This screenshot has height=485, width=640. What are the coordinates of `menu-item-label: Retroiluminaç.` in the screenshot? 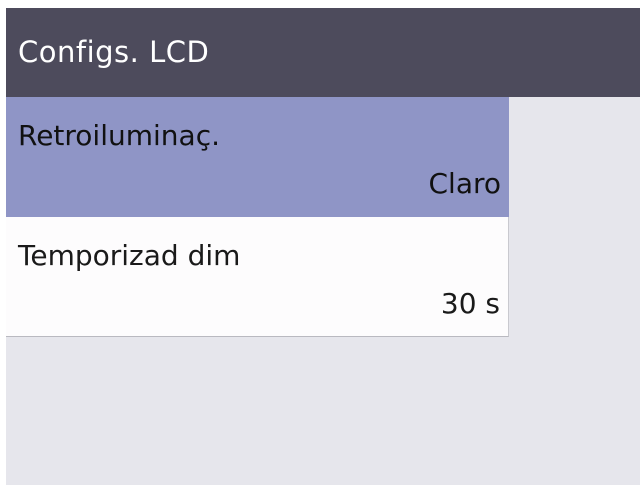 It's located at (119, 135).